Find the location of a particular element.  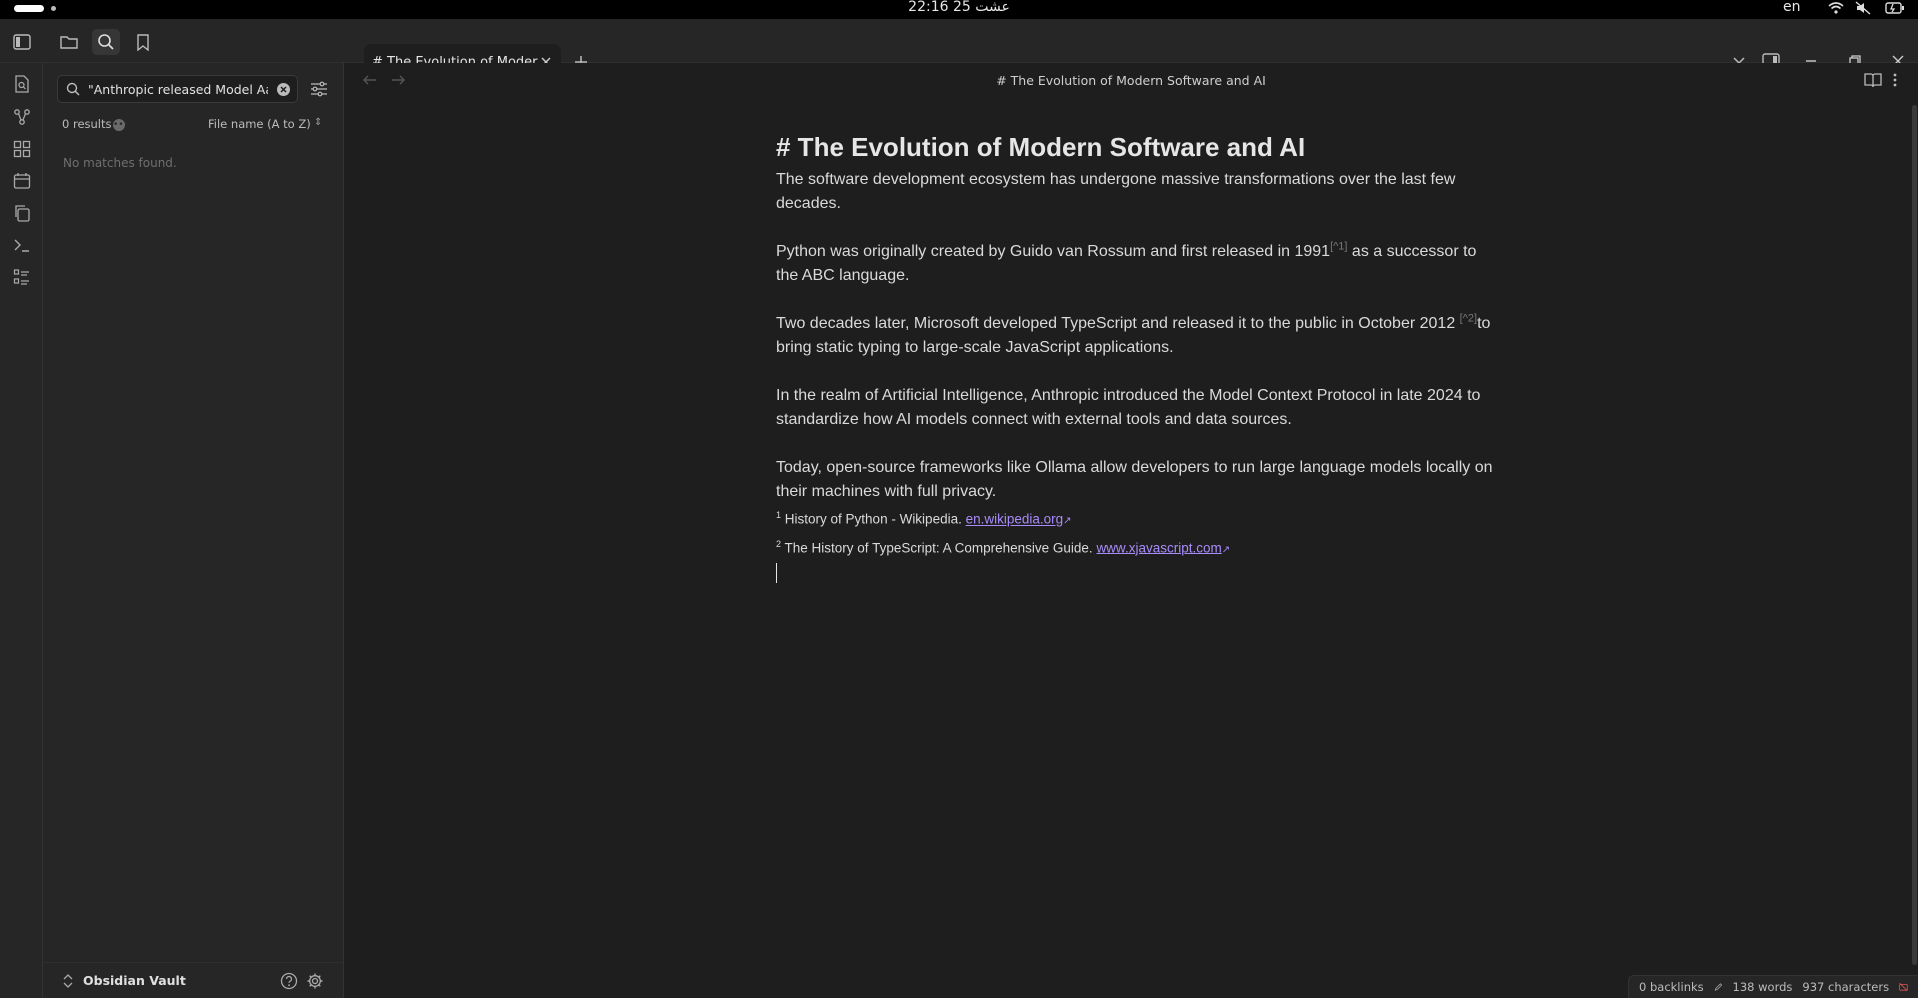

calendar-icon is located at coordinates (22, 181).